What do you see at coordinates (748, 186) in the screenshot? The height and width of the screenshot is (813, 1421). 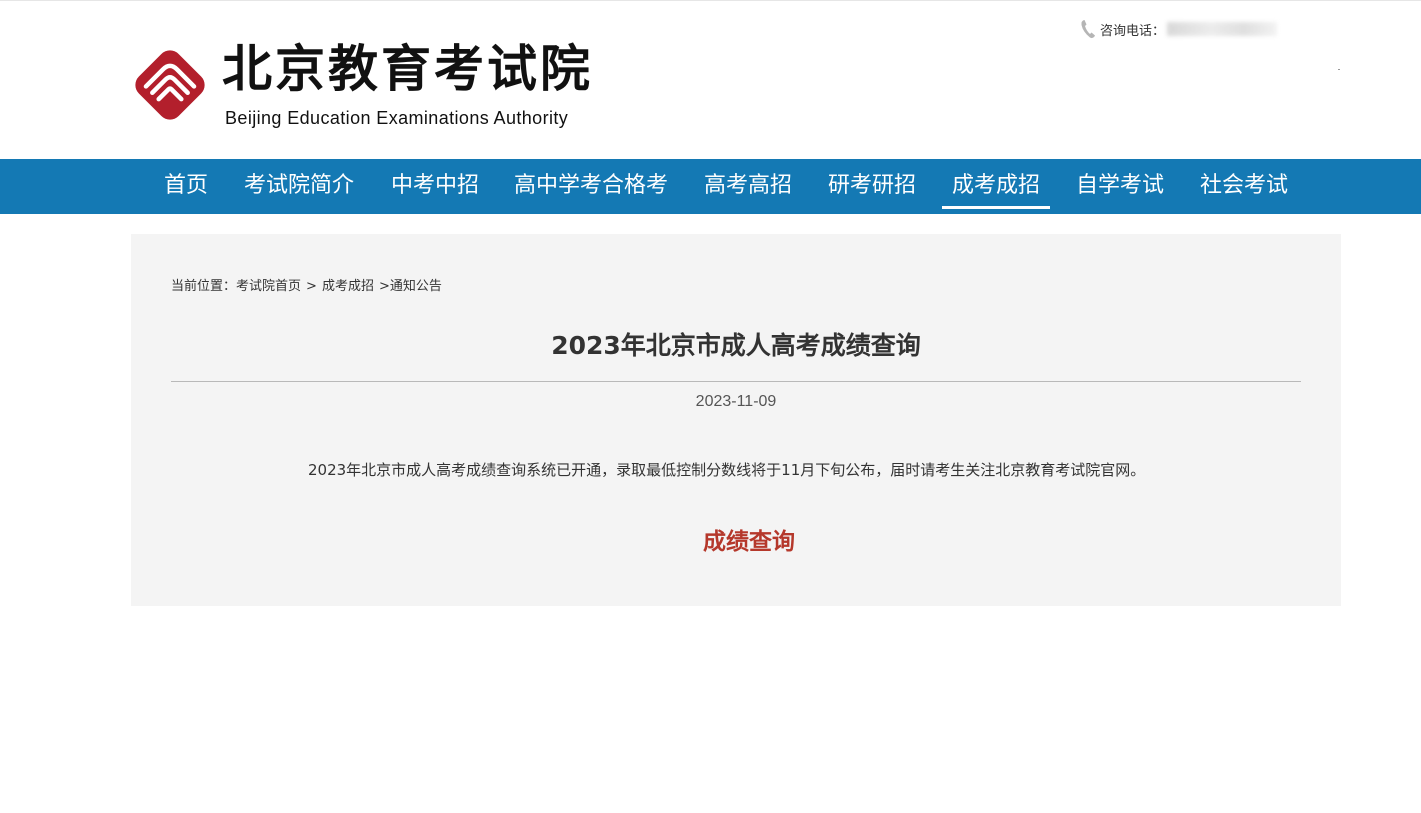 I see `nav-item-gaokao: 高考高招` at bounding box center [748, 186].